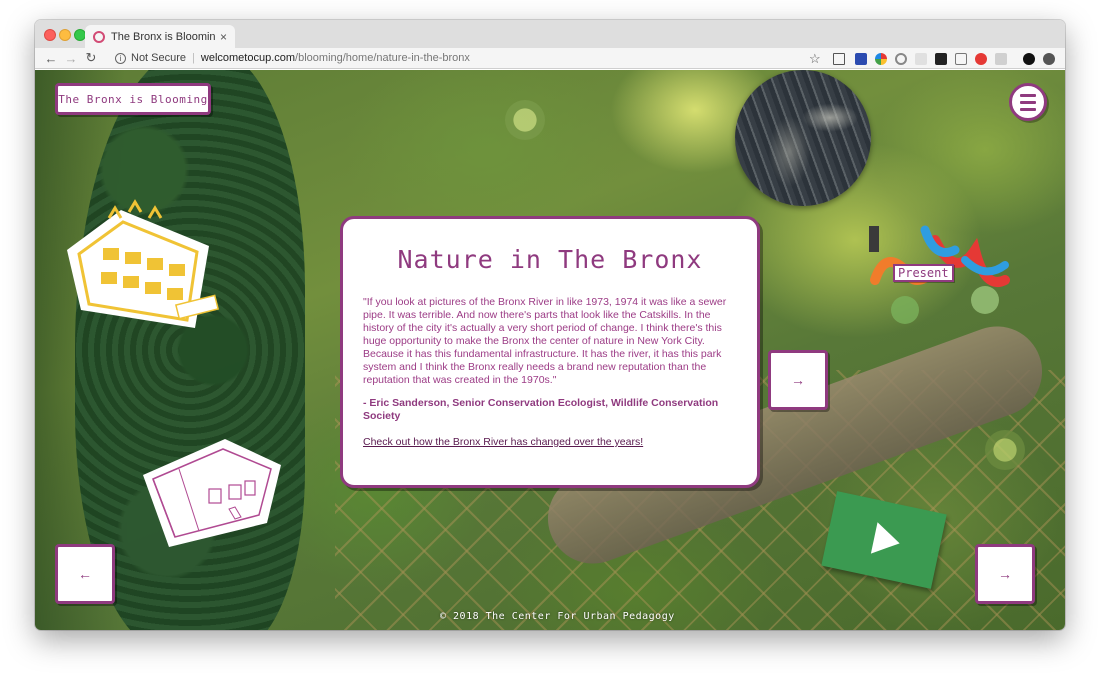  Describe the element at coordinates (159, 58) in the screenshot. I see `security-label: Not Secure` at that location.